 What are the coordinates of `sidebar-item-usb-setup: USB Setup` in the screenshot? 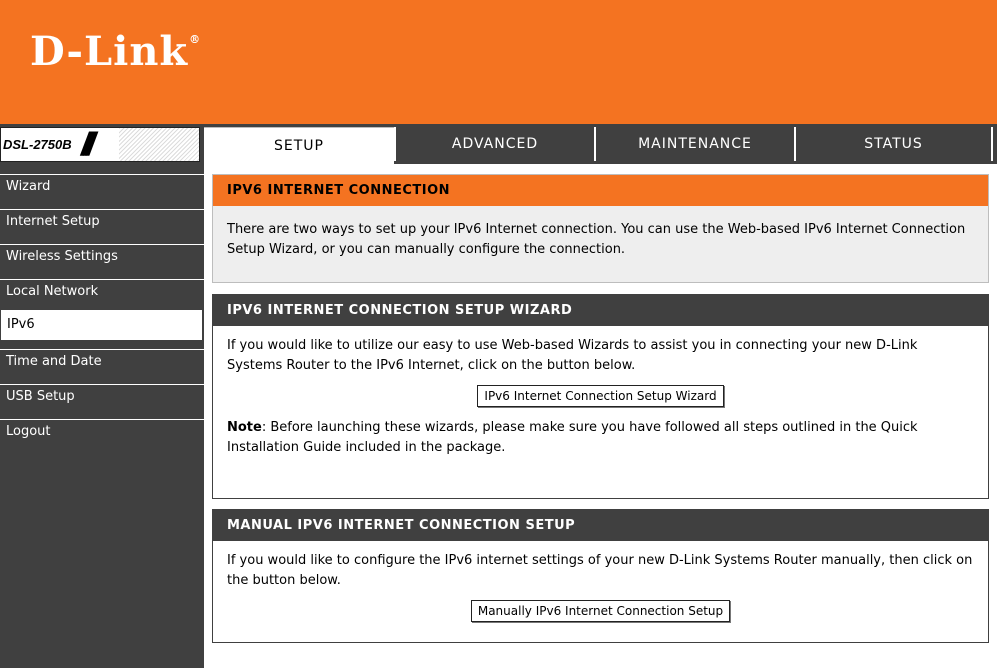 It's located at (102, 401).